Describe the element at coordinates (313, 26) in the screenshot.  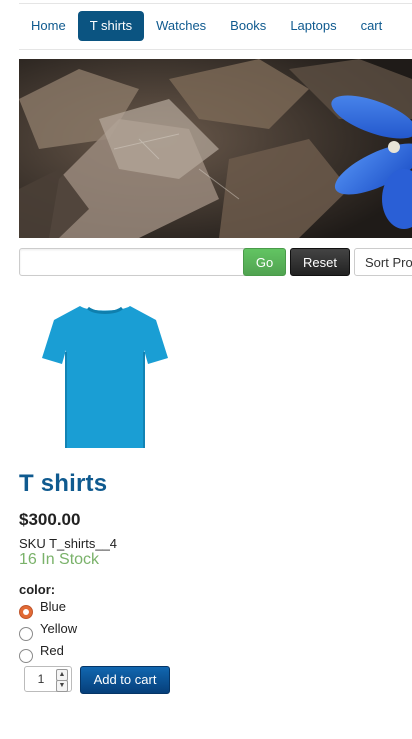
I see `nav-laptops: Laptops` at that location.